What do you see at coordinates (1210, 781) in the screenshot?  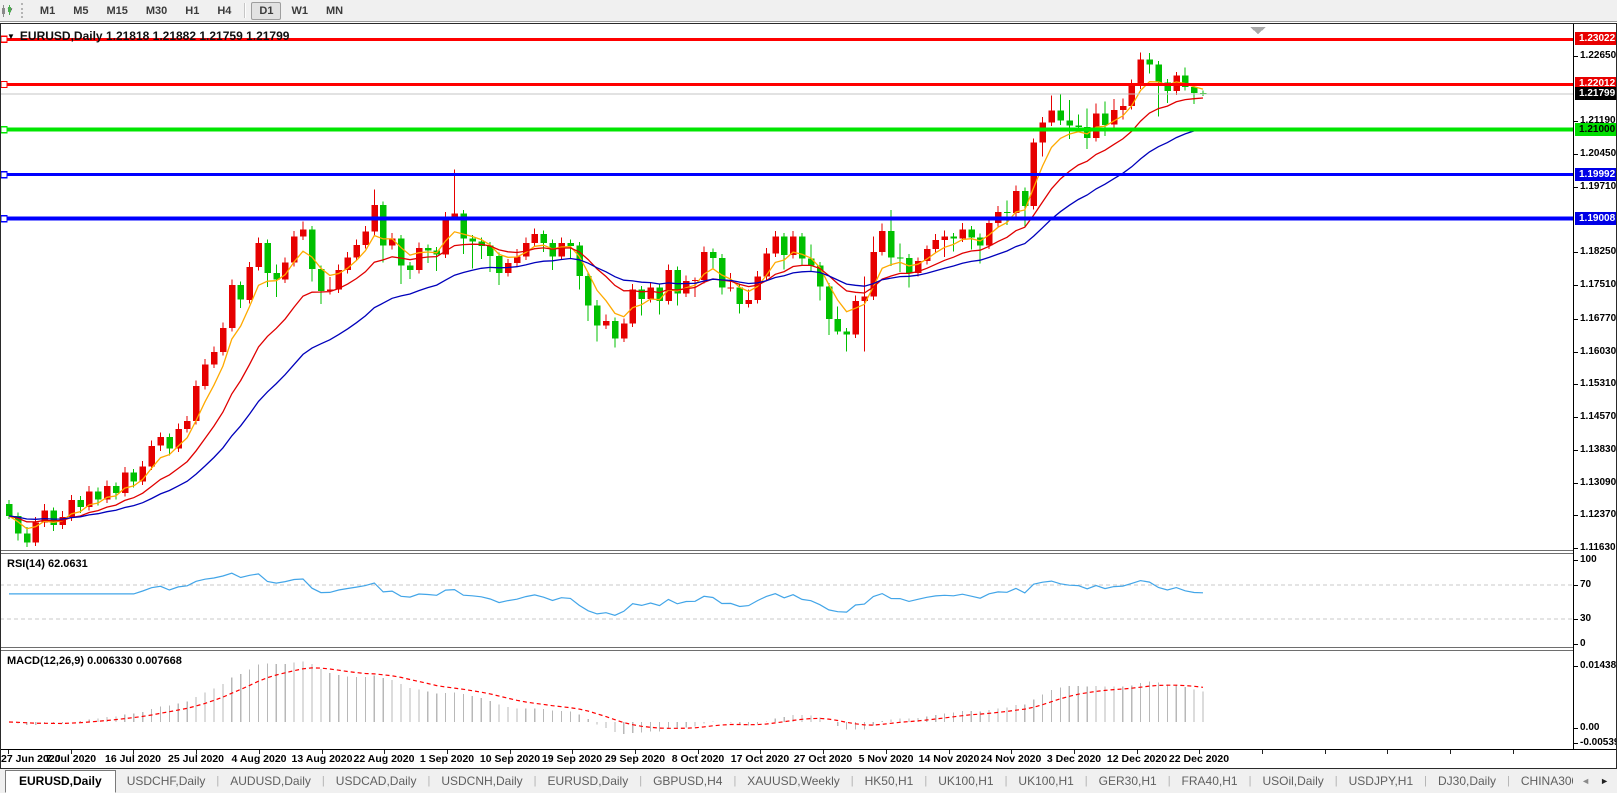 I see `tab-instrument: FRA40,H1` at bounding box center [1210, 781].